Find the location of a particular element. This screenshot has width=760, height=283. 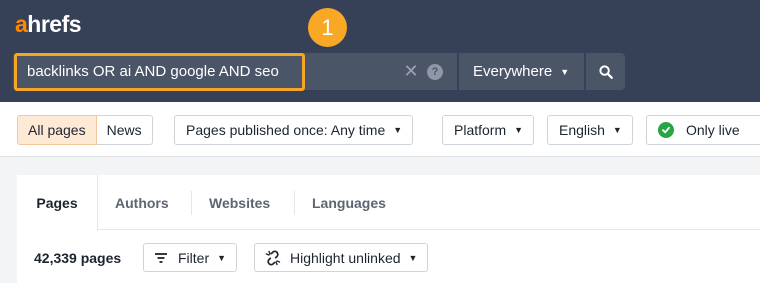

tab-languages: Languages is located at coordinates (349, 202).